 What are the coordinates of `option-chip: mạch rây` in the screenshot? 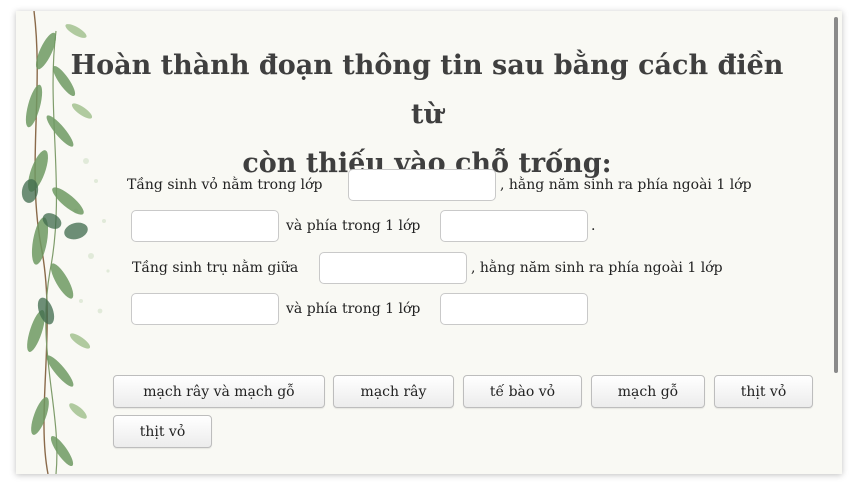 It's located at (393, 391).